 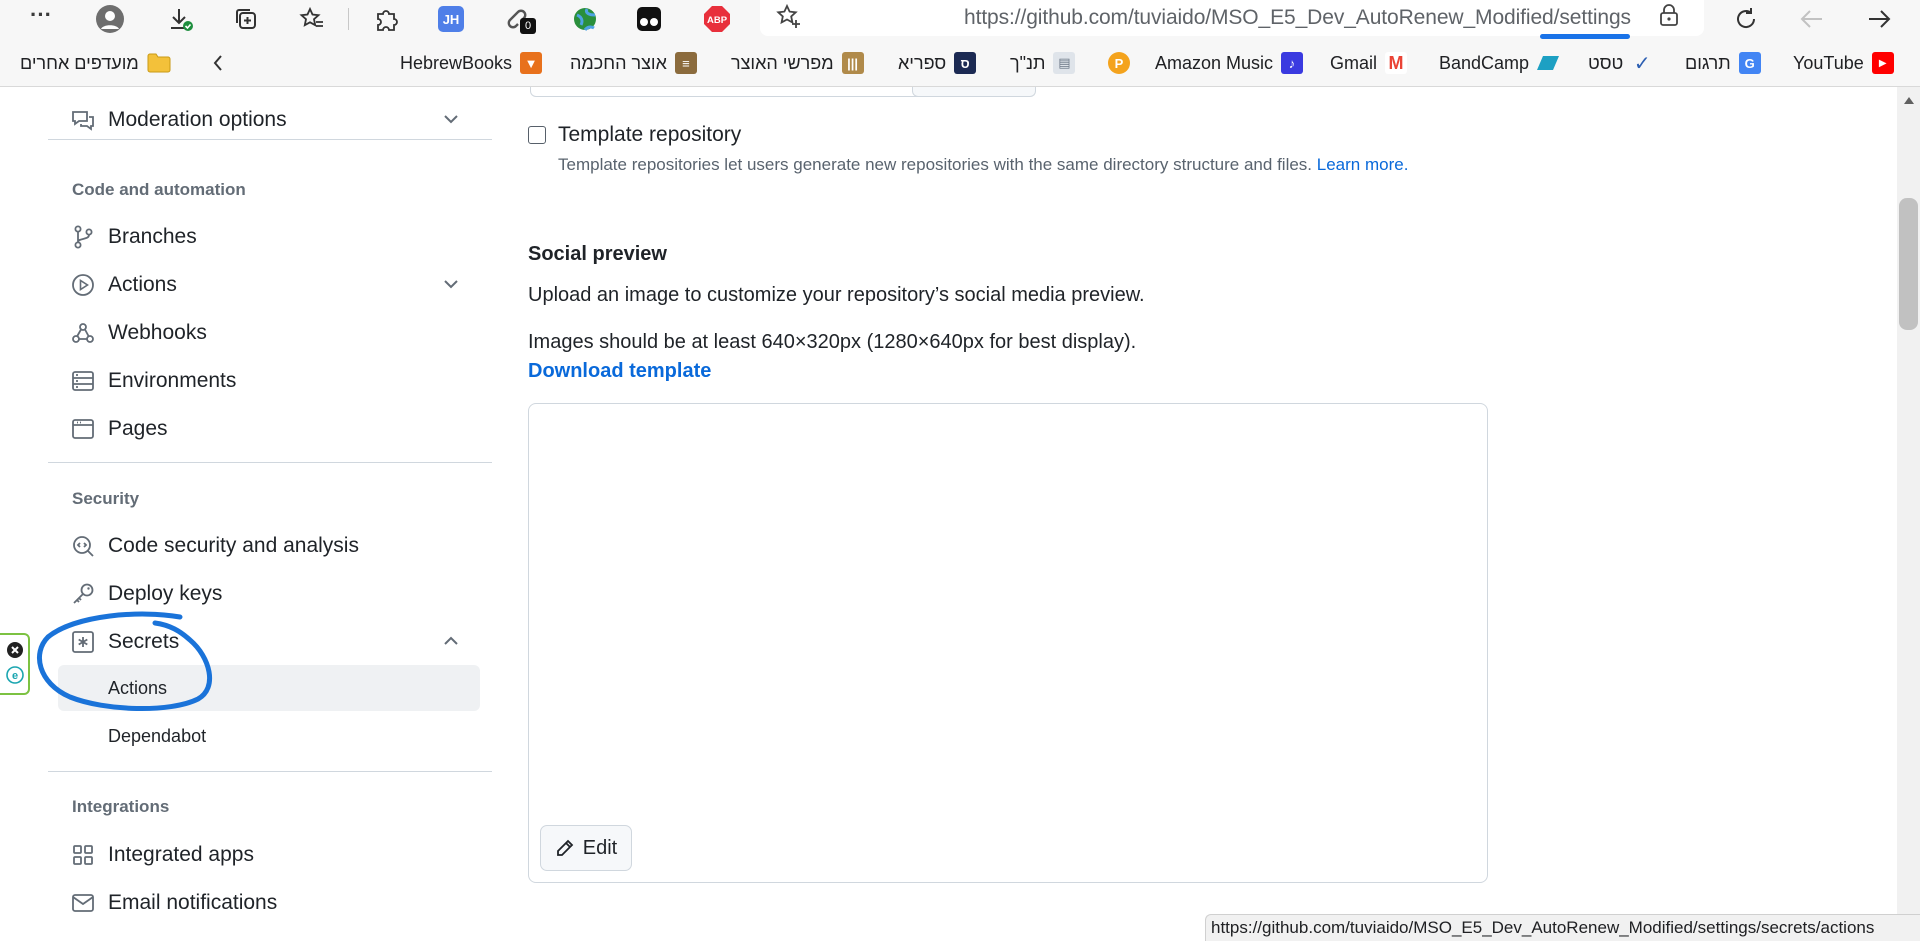 I want to click on youtube-icon: ▶, so click(x=1882, y=63).